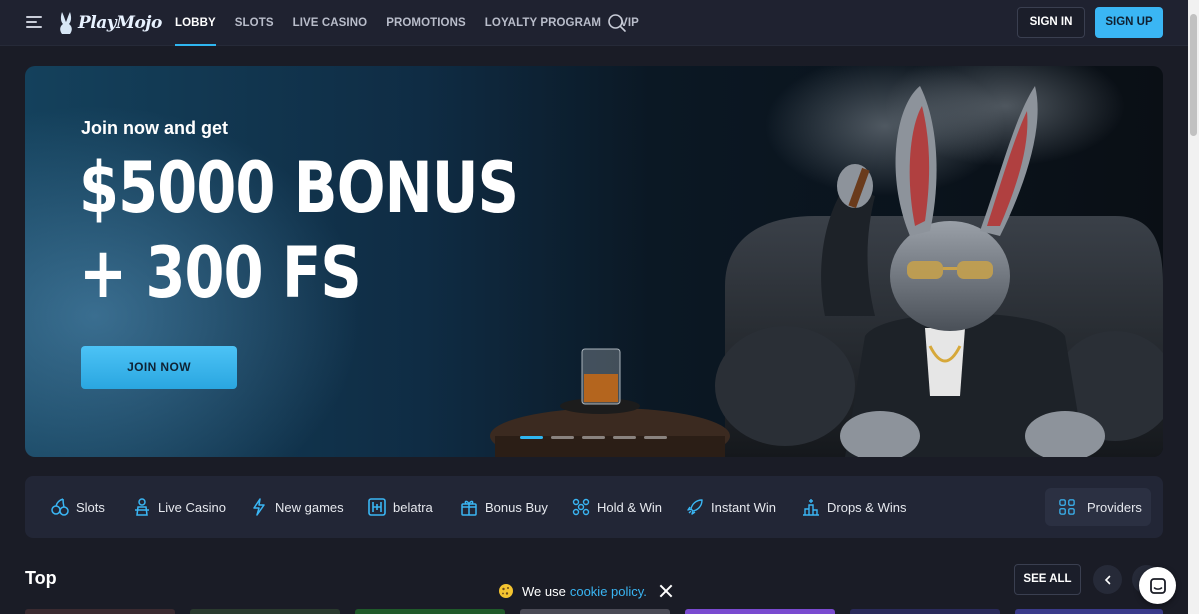  What do you see at coordinates (516, 507) in the screenshot?
I see `category-label: Bonus Buy` at bounding box center [516, 507].